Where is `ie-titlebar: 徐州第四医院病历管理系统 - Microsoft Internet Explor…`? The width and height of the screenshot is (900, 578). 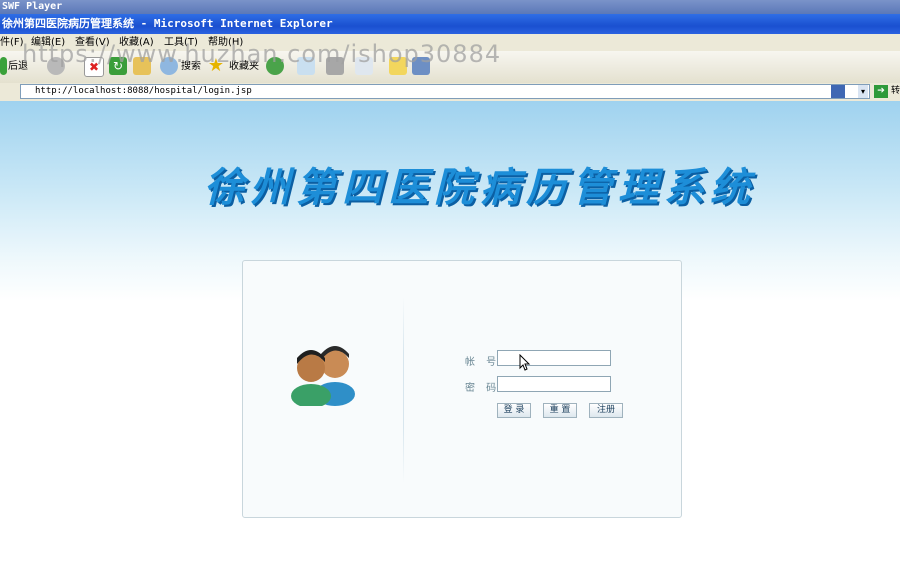 ie-titlebar: 徐州第四医院病历管理系统 - Microsoft Internet Explor… is located at coordinates (450, 24).